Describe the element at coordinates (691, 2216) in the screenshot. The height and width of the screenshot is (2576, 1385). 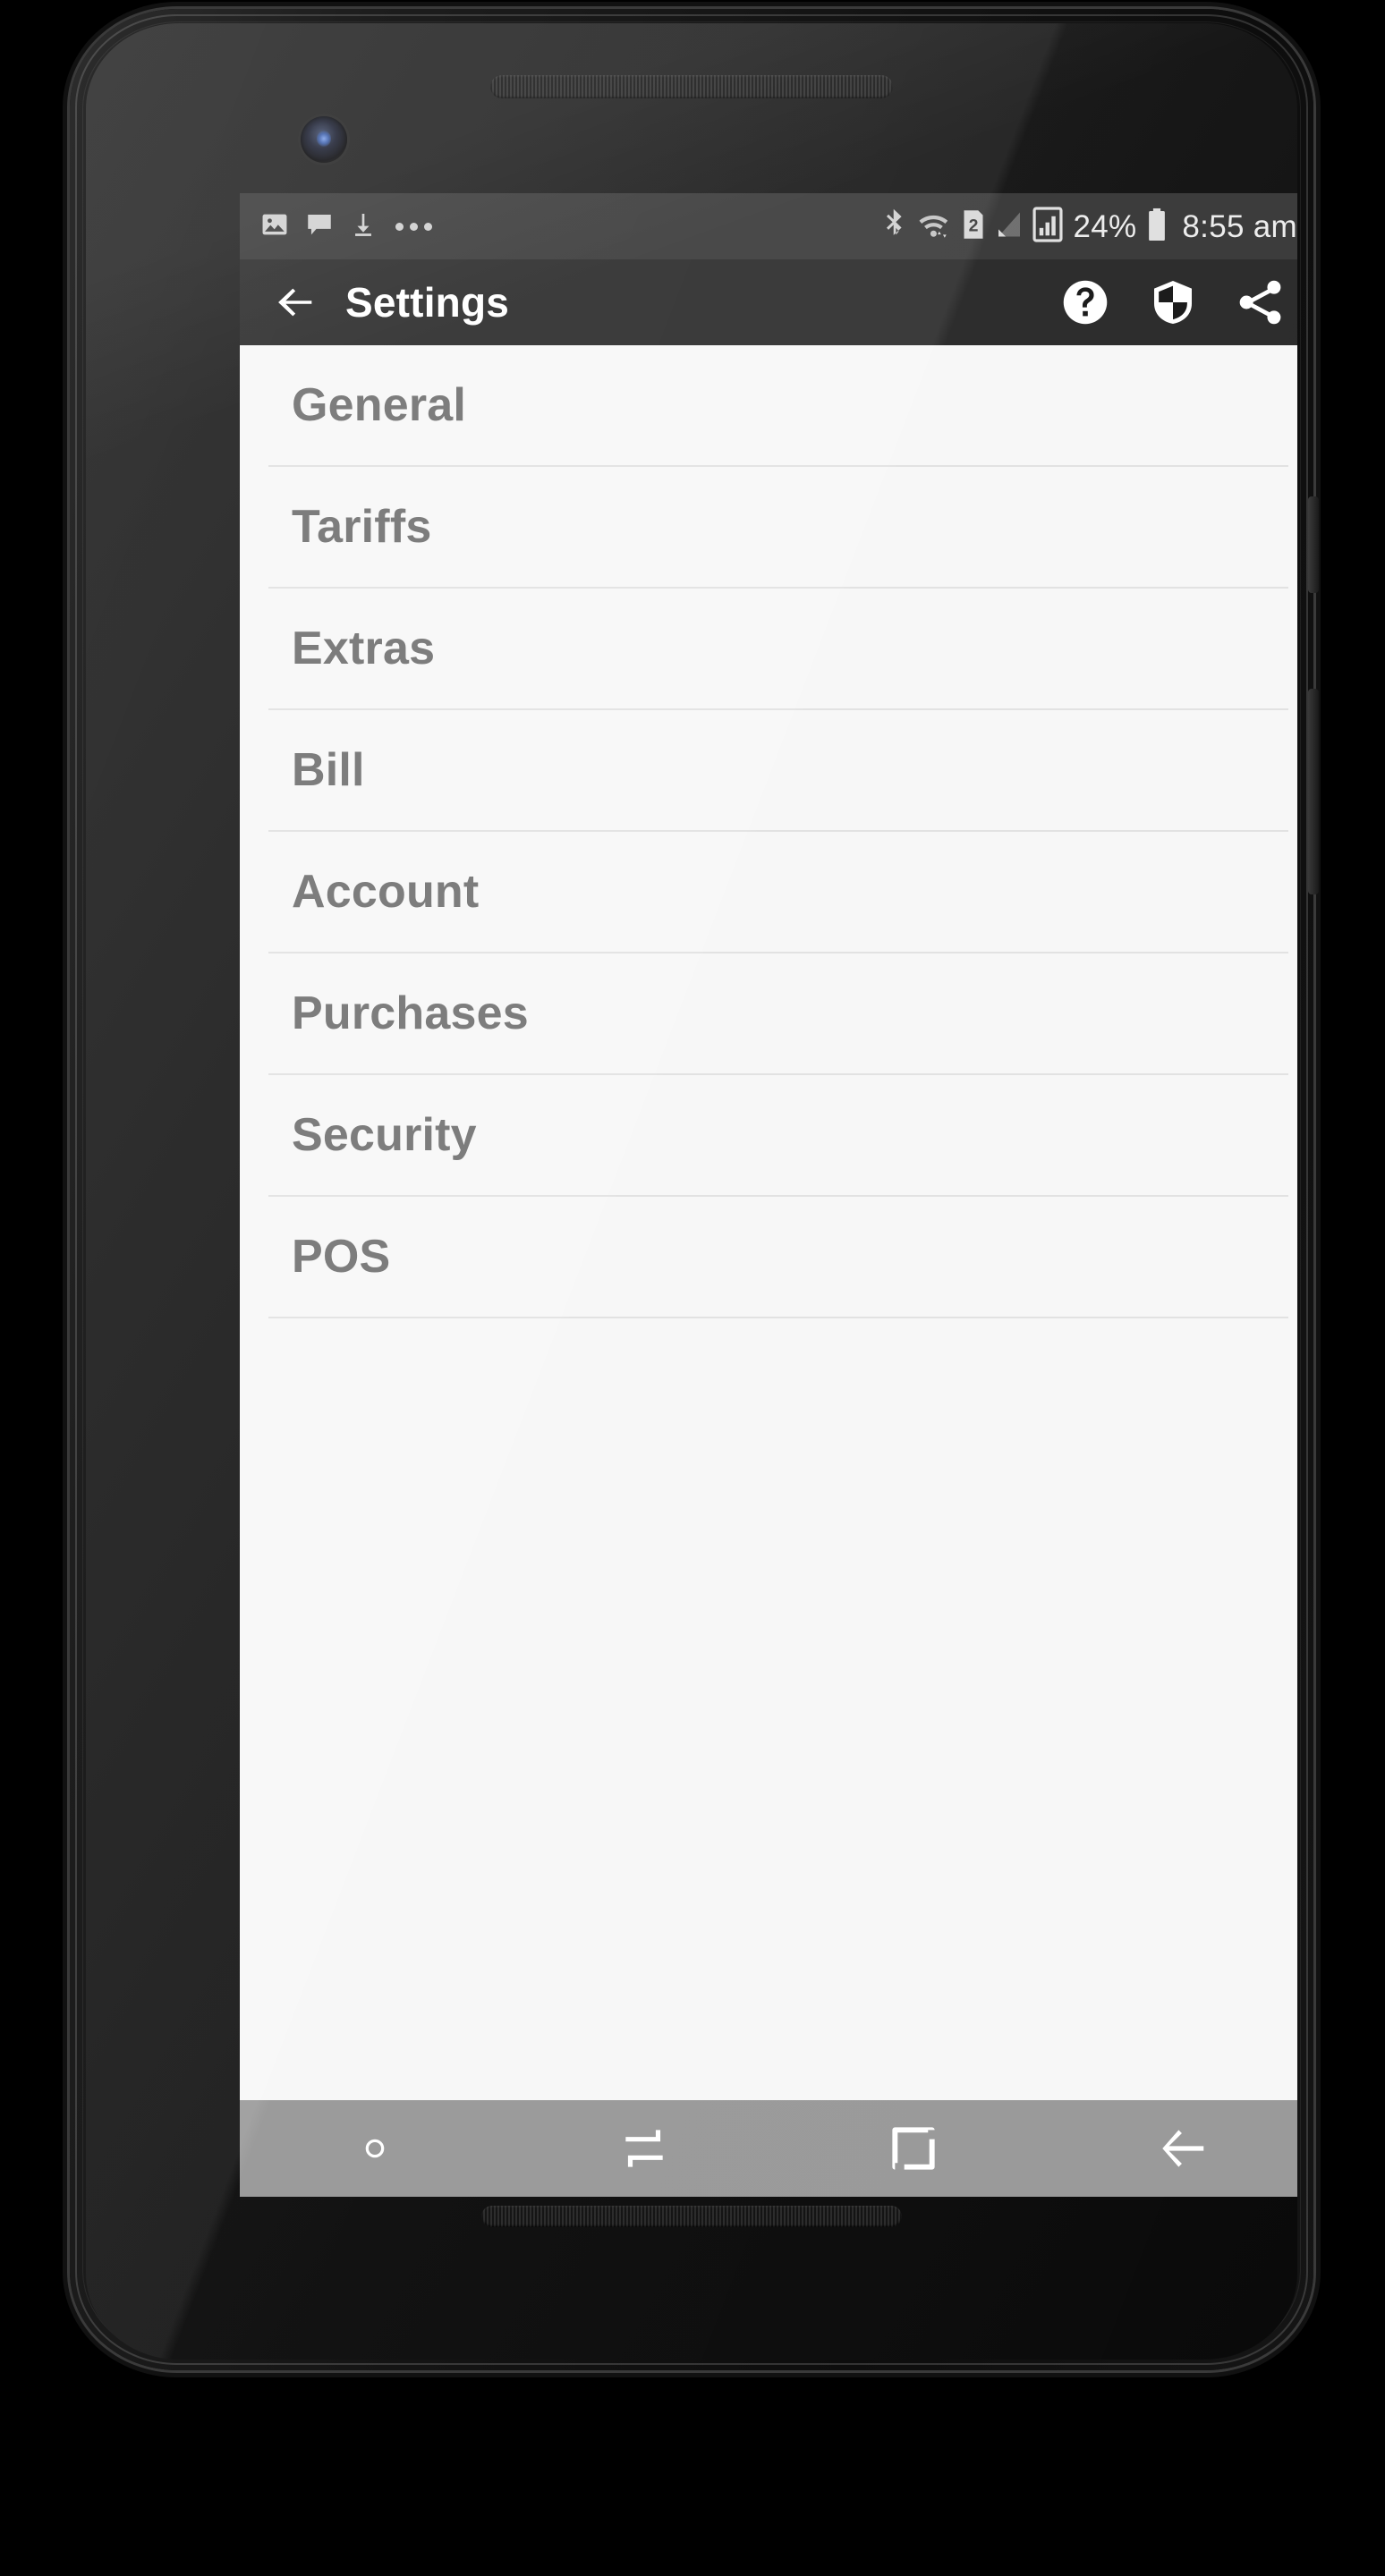
I see `bottom-speaker` at that location.